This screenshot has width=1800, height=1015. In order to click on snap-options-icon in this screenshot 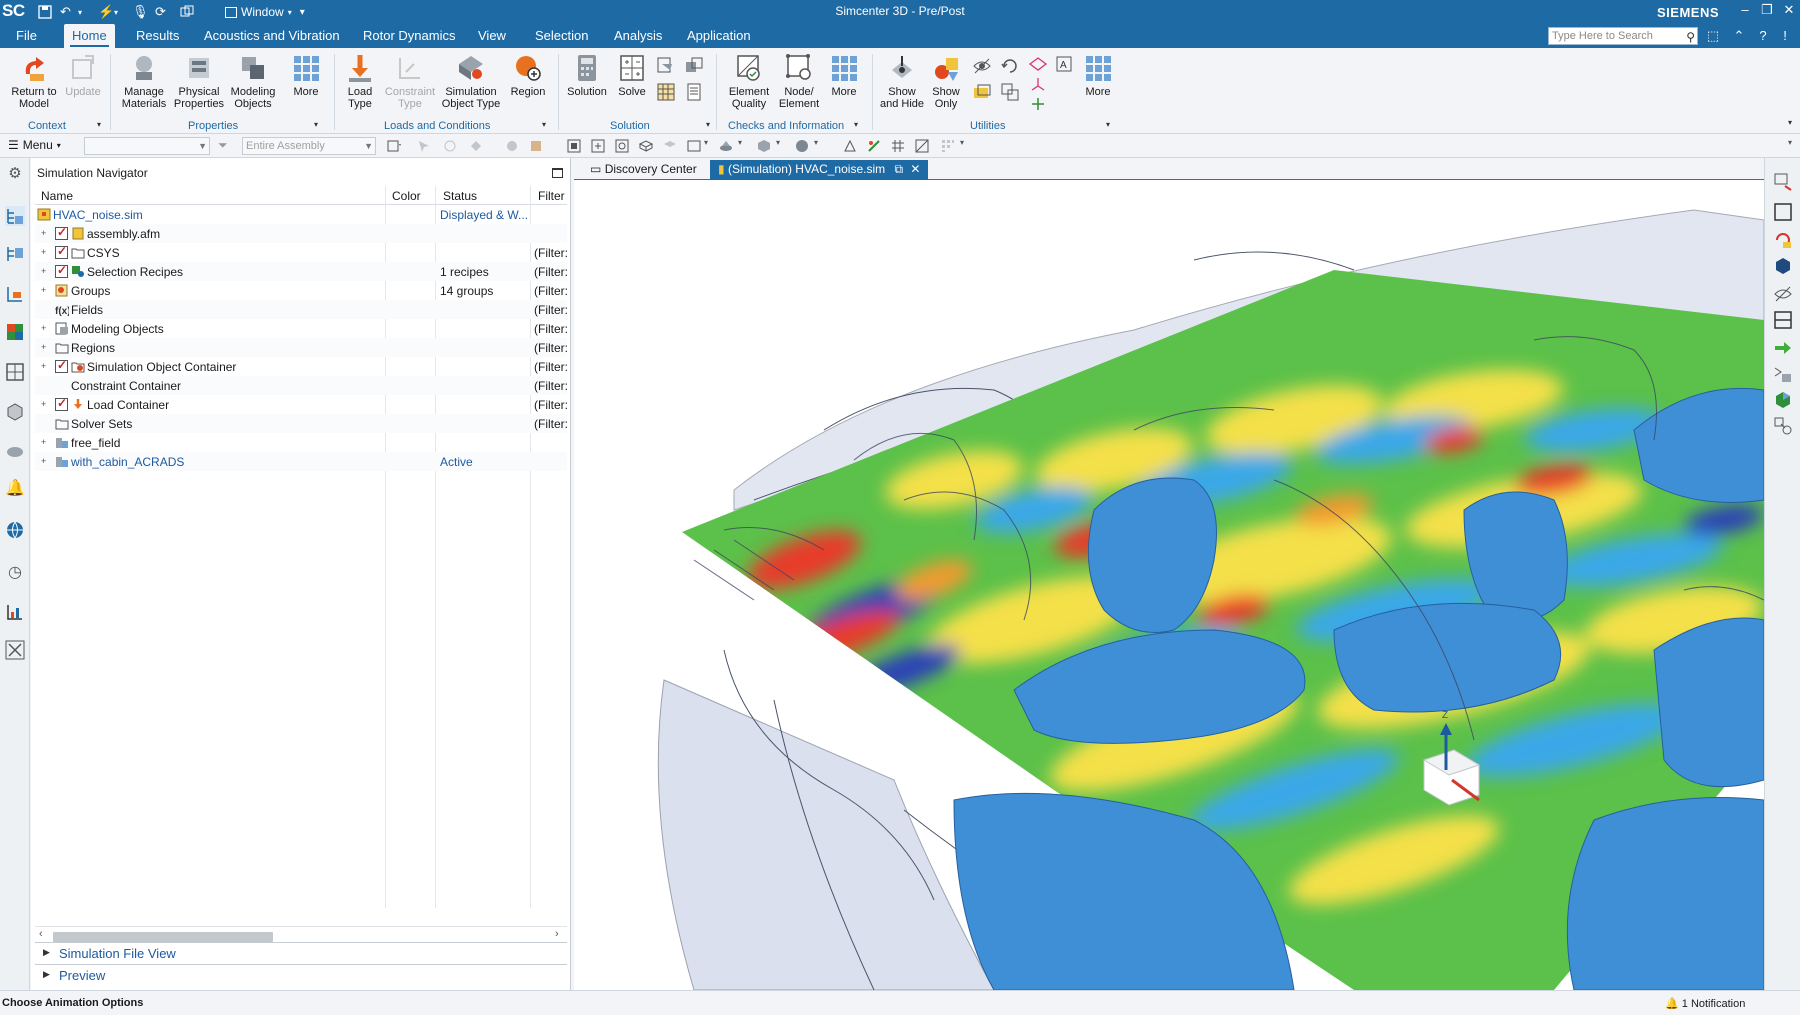, I will do `click(536, 146)`.